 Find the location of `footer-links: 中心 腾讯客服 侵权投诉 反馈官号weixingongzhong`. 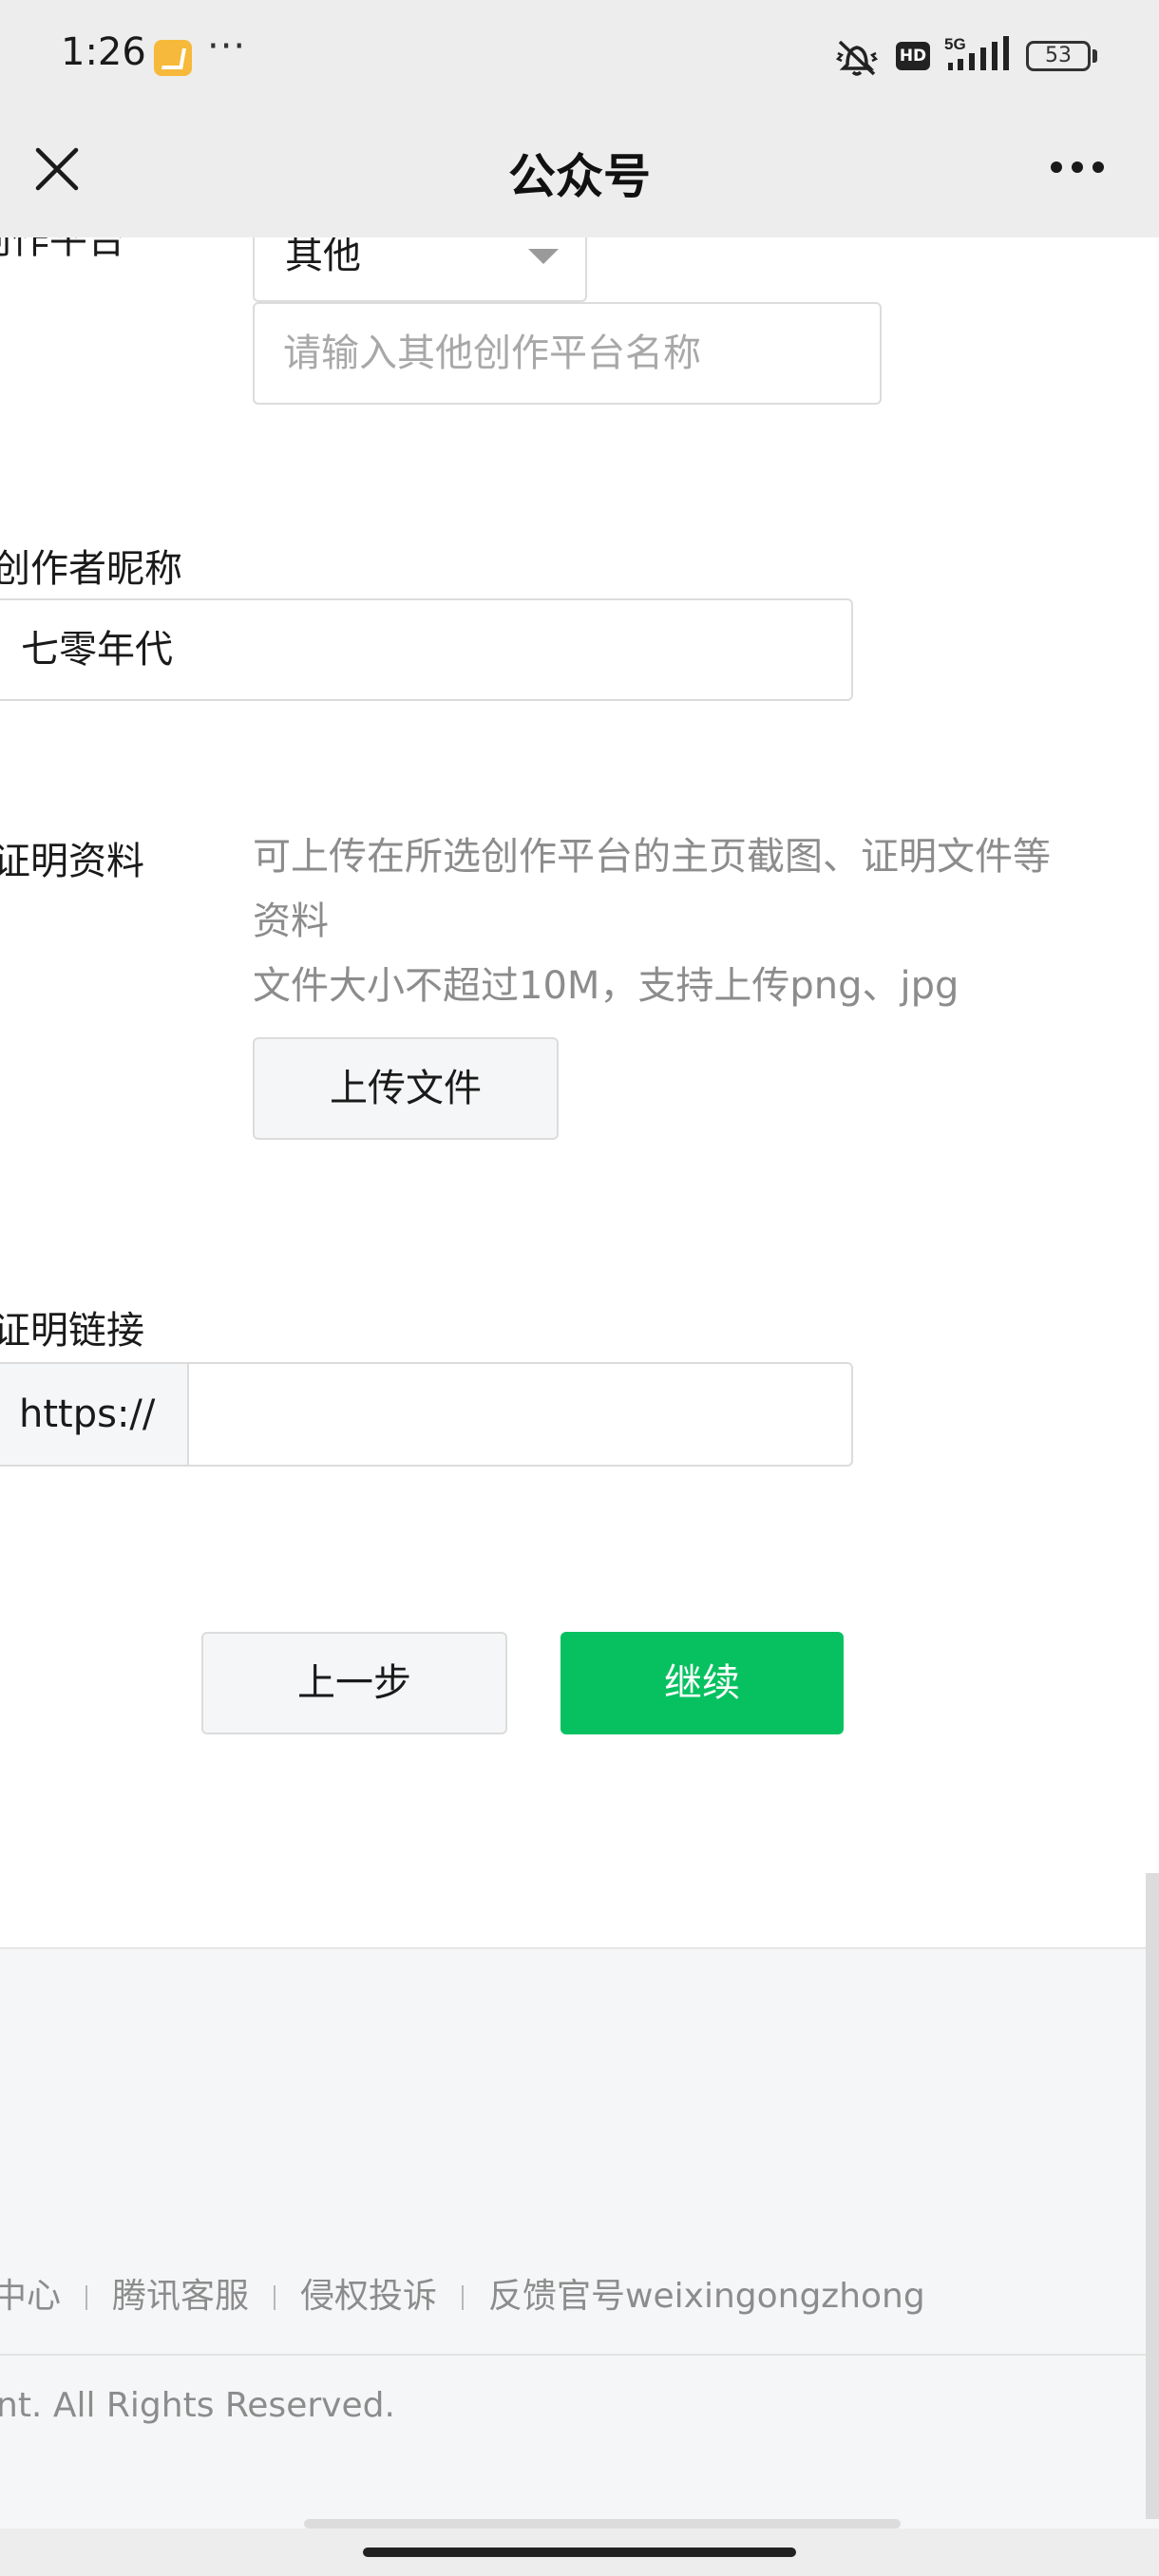

footer-links: 中心 腾讯客服 侵权投诉 反馈官号weixingongzhong is located at coordinates (462, 2293).